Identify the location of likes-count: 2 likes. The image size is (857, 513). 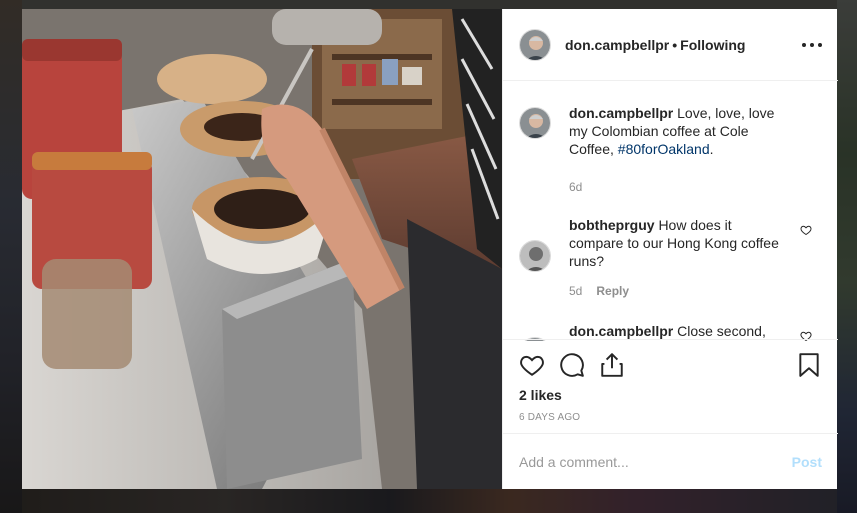
(540, 395).